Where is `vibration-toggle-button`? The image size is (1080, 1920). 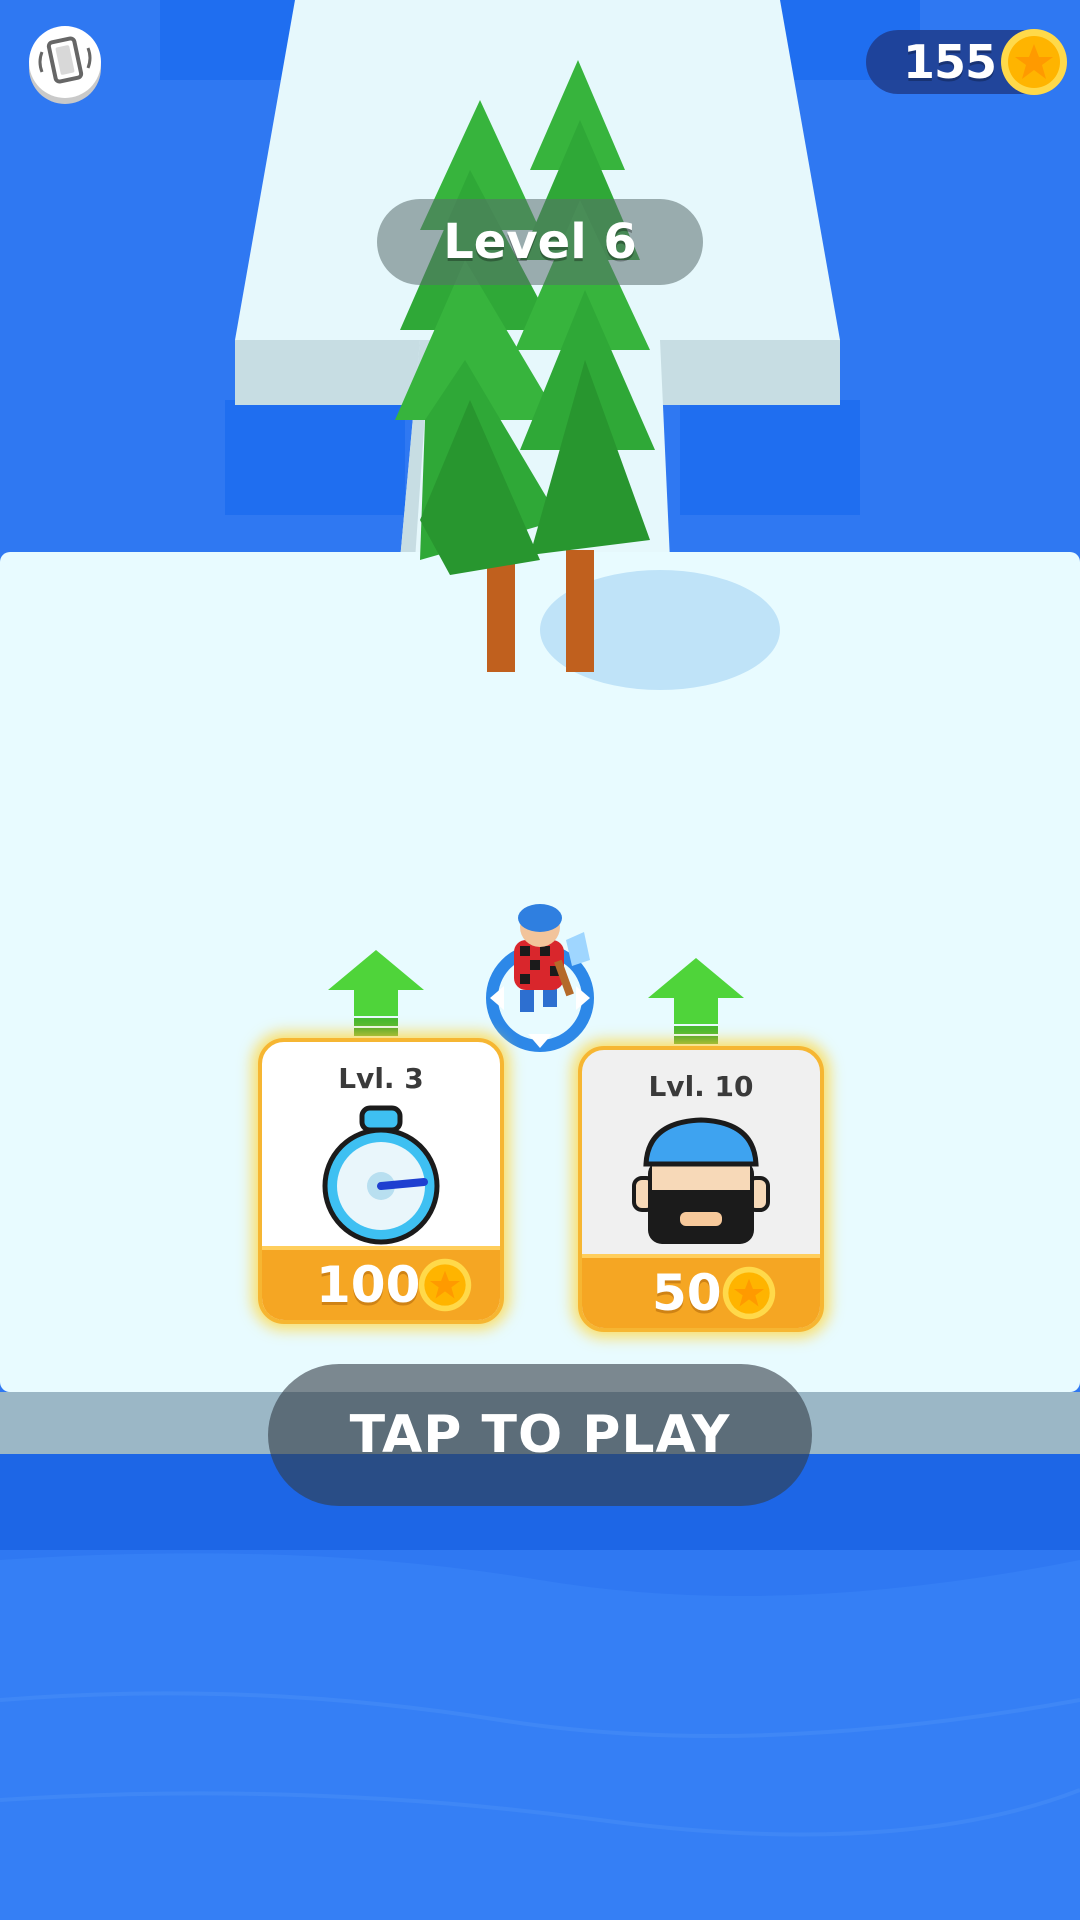 vibration-toggle-button is located at coordinates (65, 64).